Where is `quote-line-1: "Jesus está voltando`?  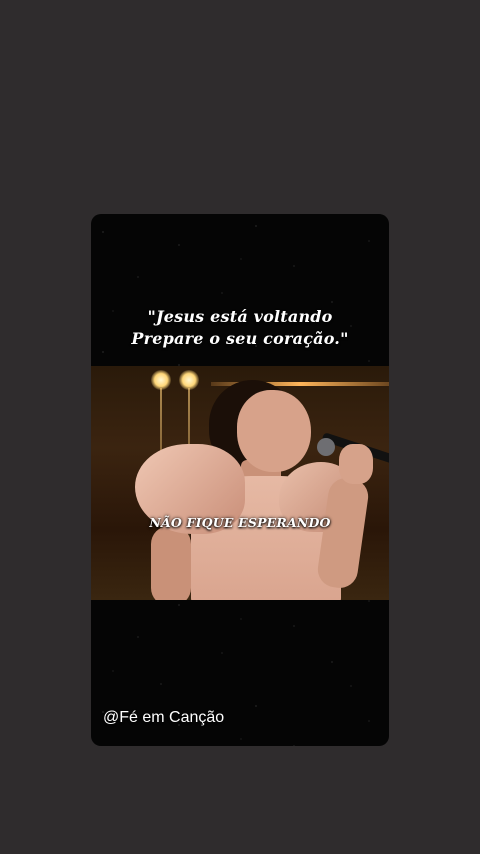
quote-line-1: "Jesus está voltando is located at coordinates (240, 316).